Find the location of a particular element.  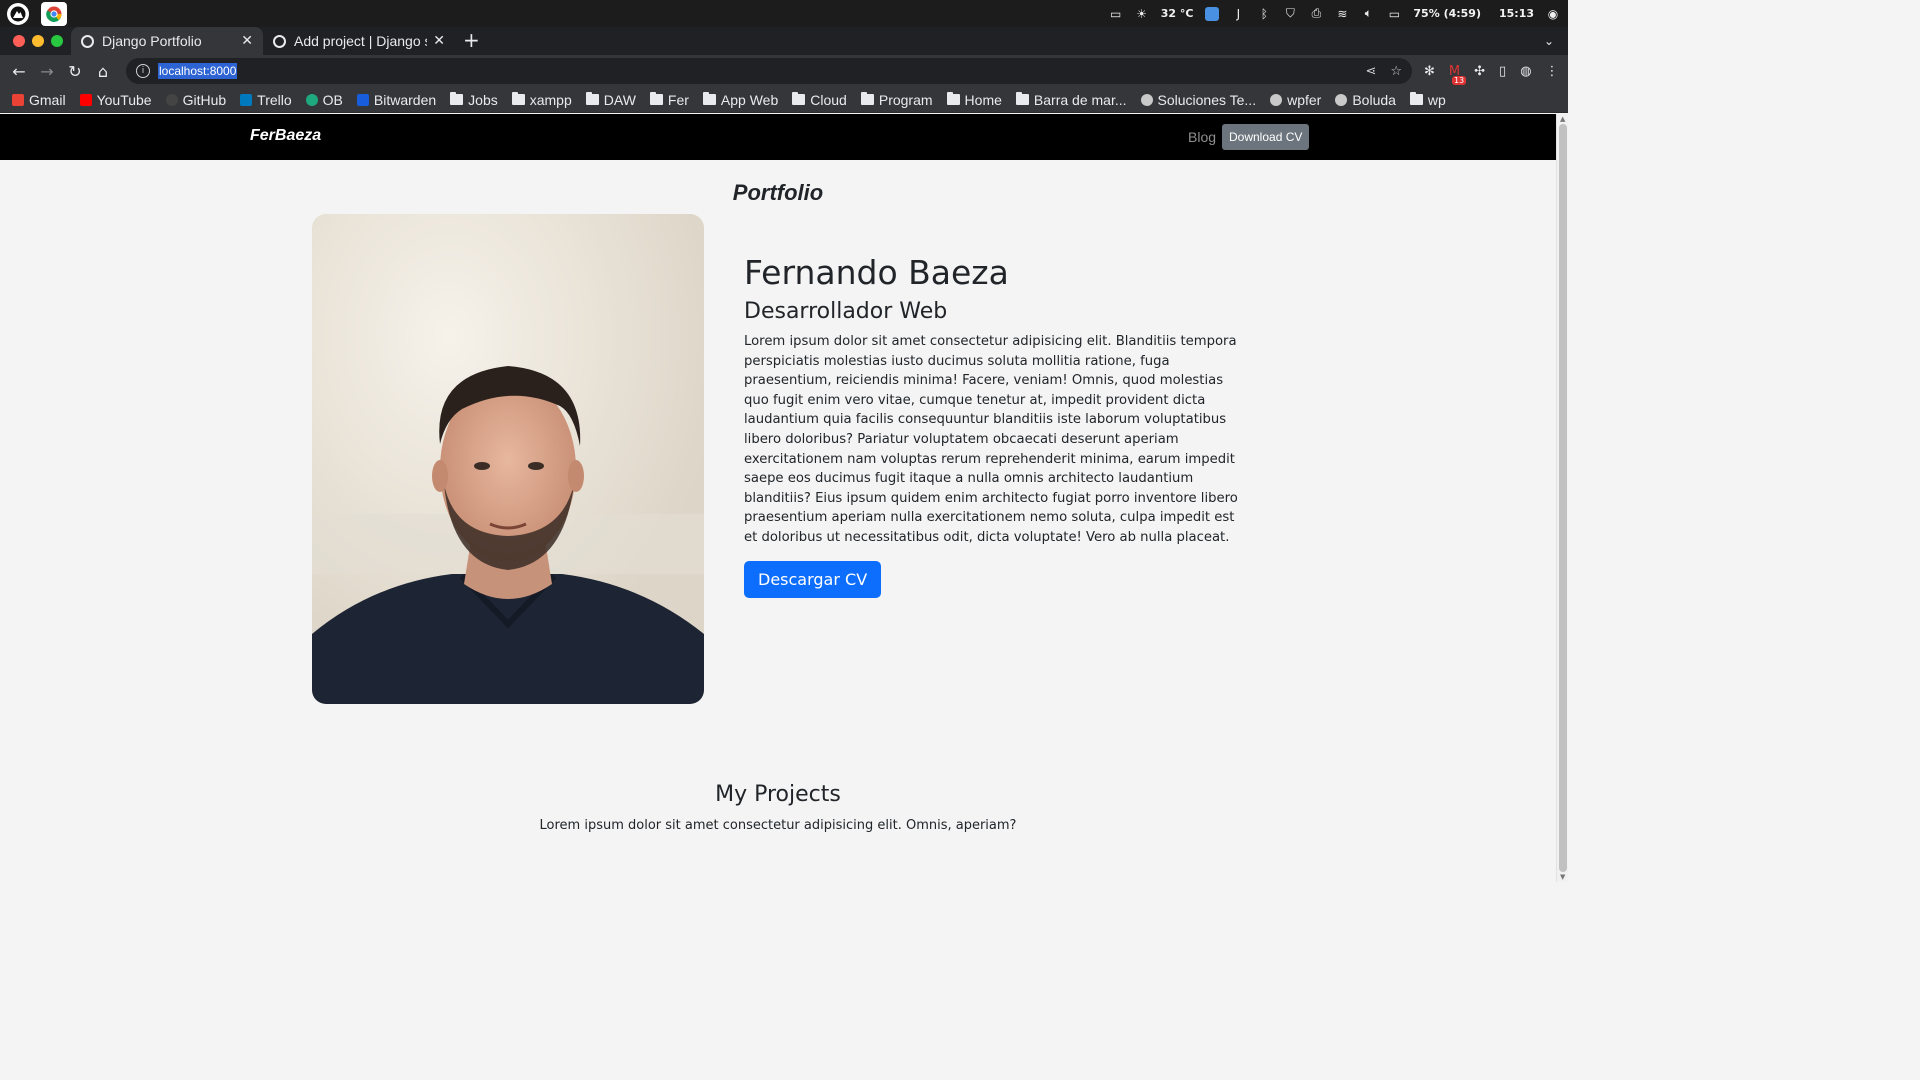

tab-django-portfolio: Django Portfolio ✕ is located at coordinates (167, 41).